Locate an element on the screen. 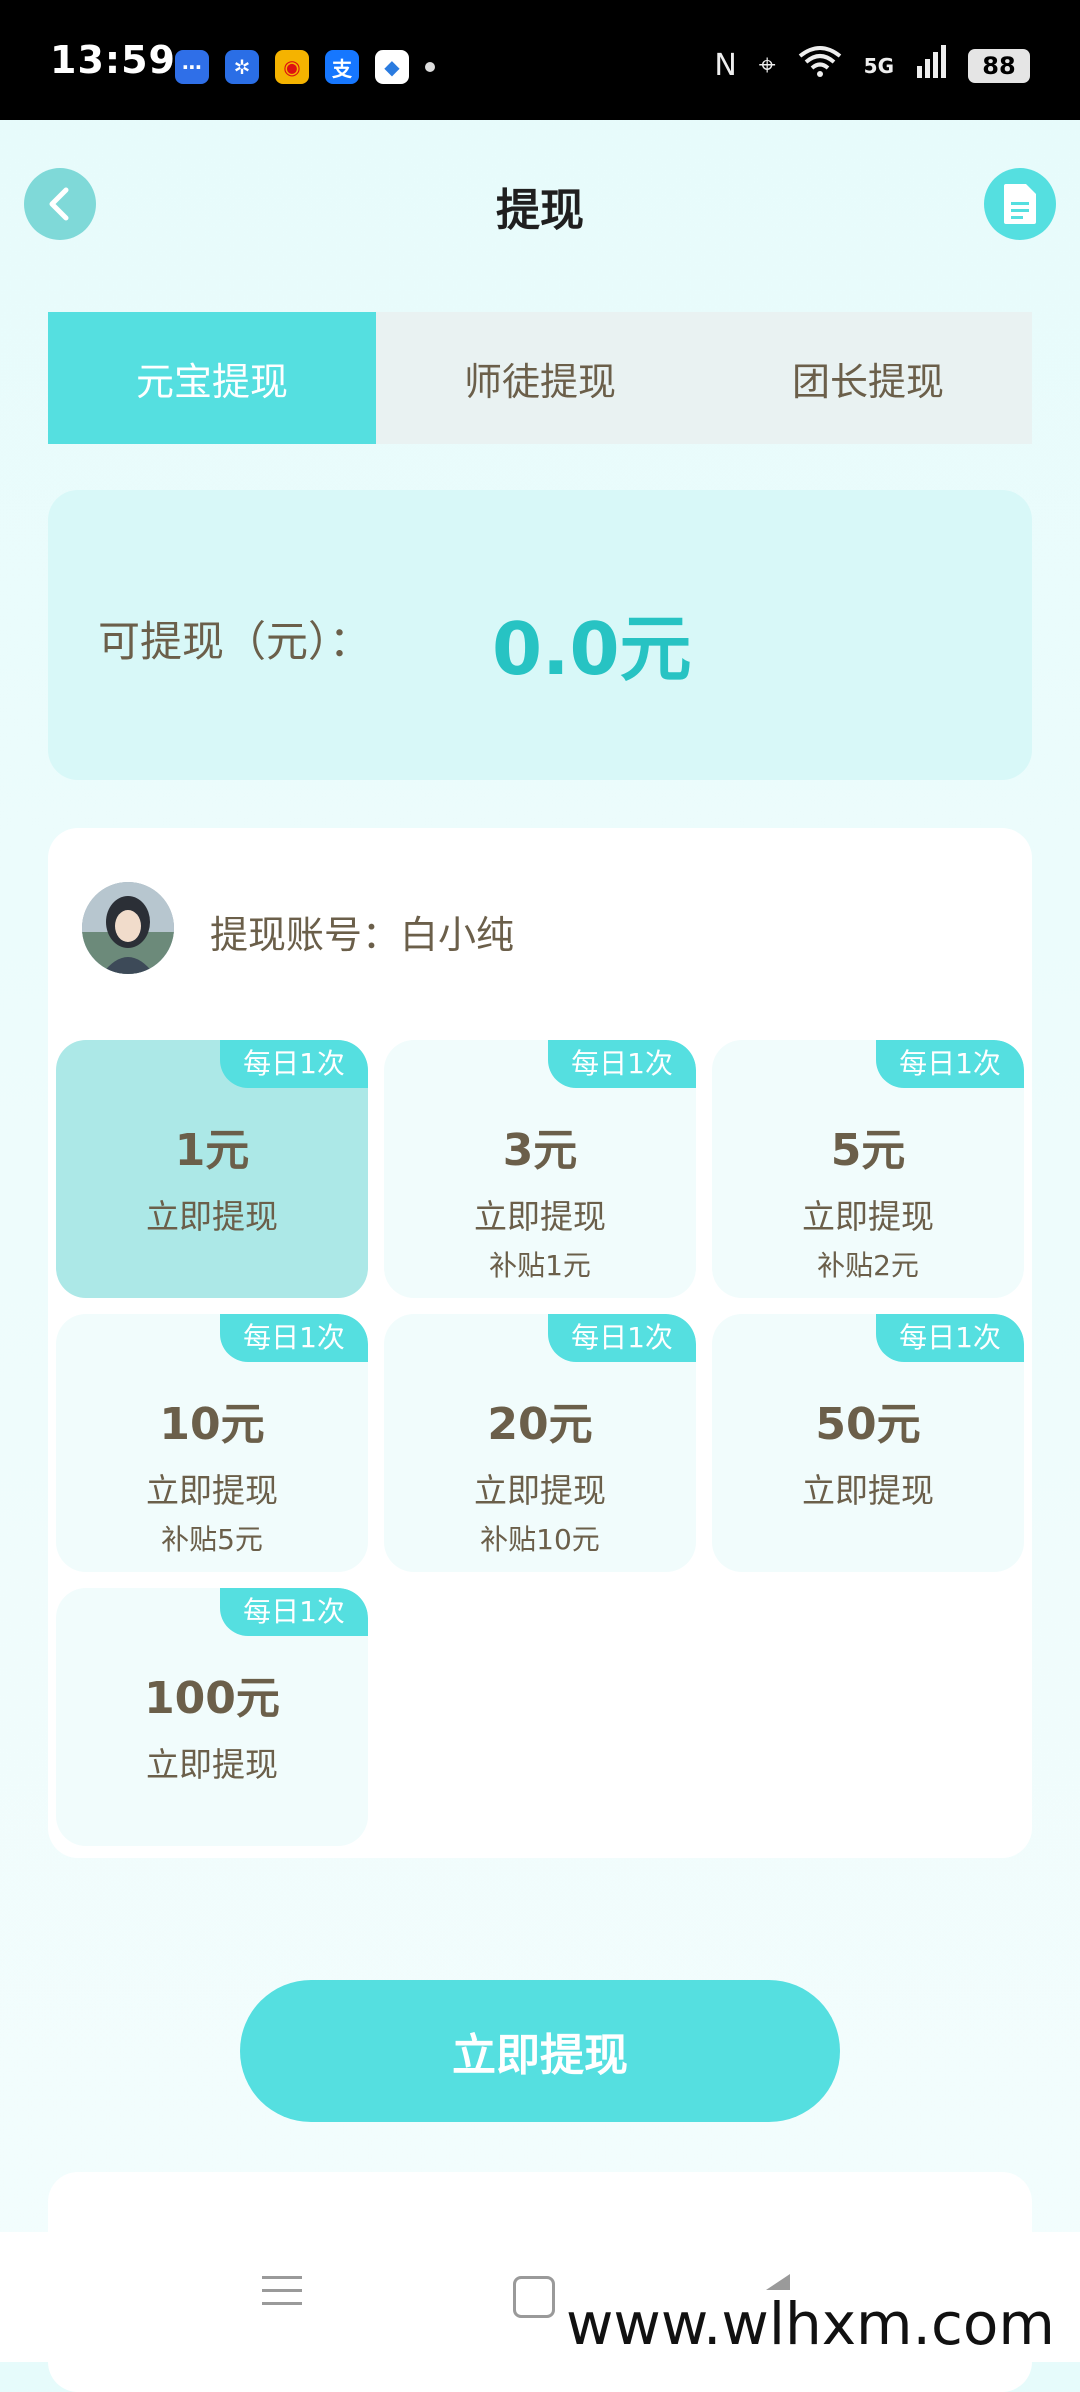  option-subsidy: 补贴10元 is located at coordinates (540, 1539).